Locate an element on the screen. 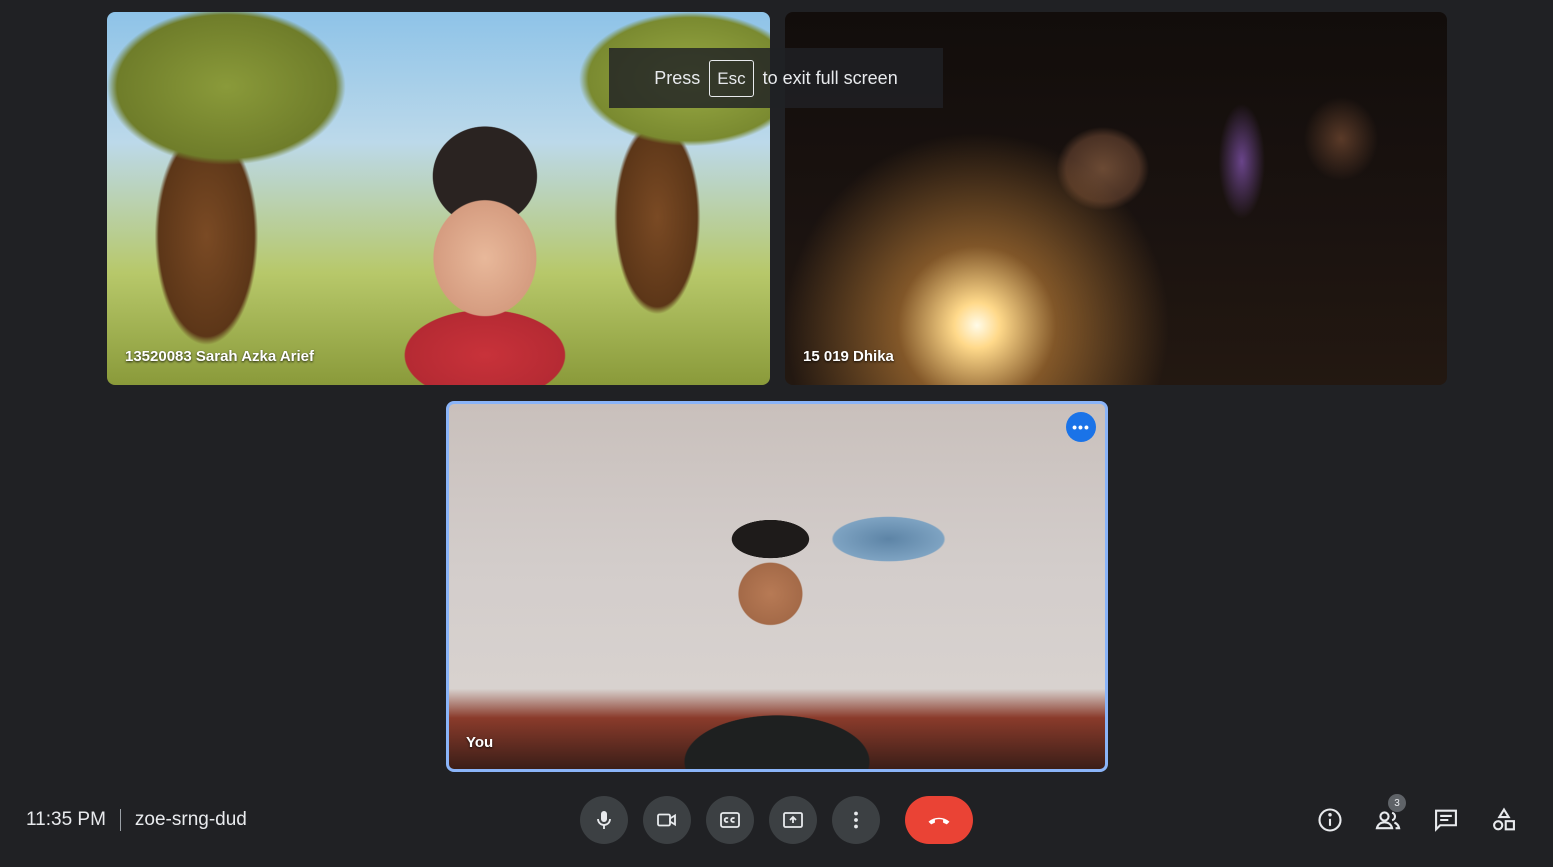  camera-button is located at coordinates (667, 820).